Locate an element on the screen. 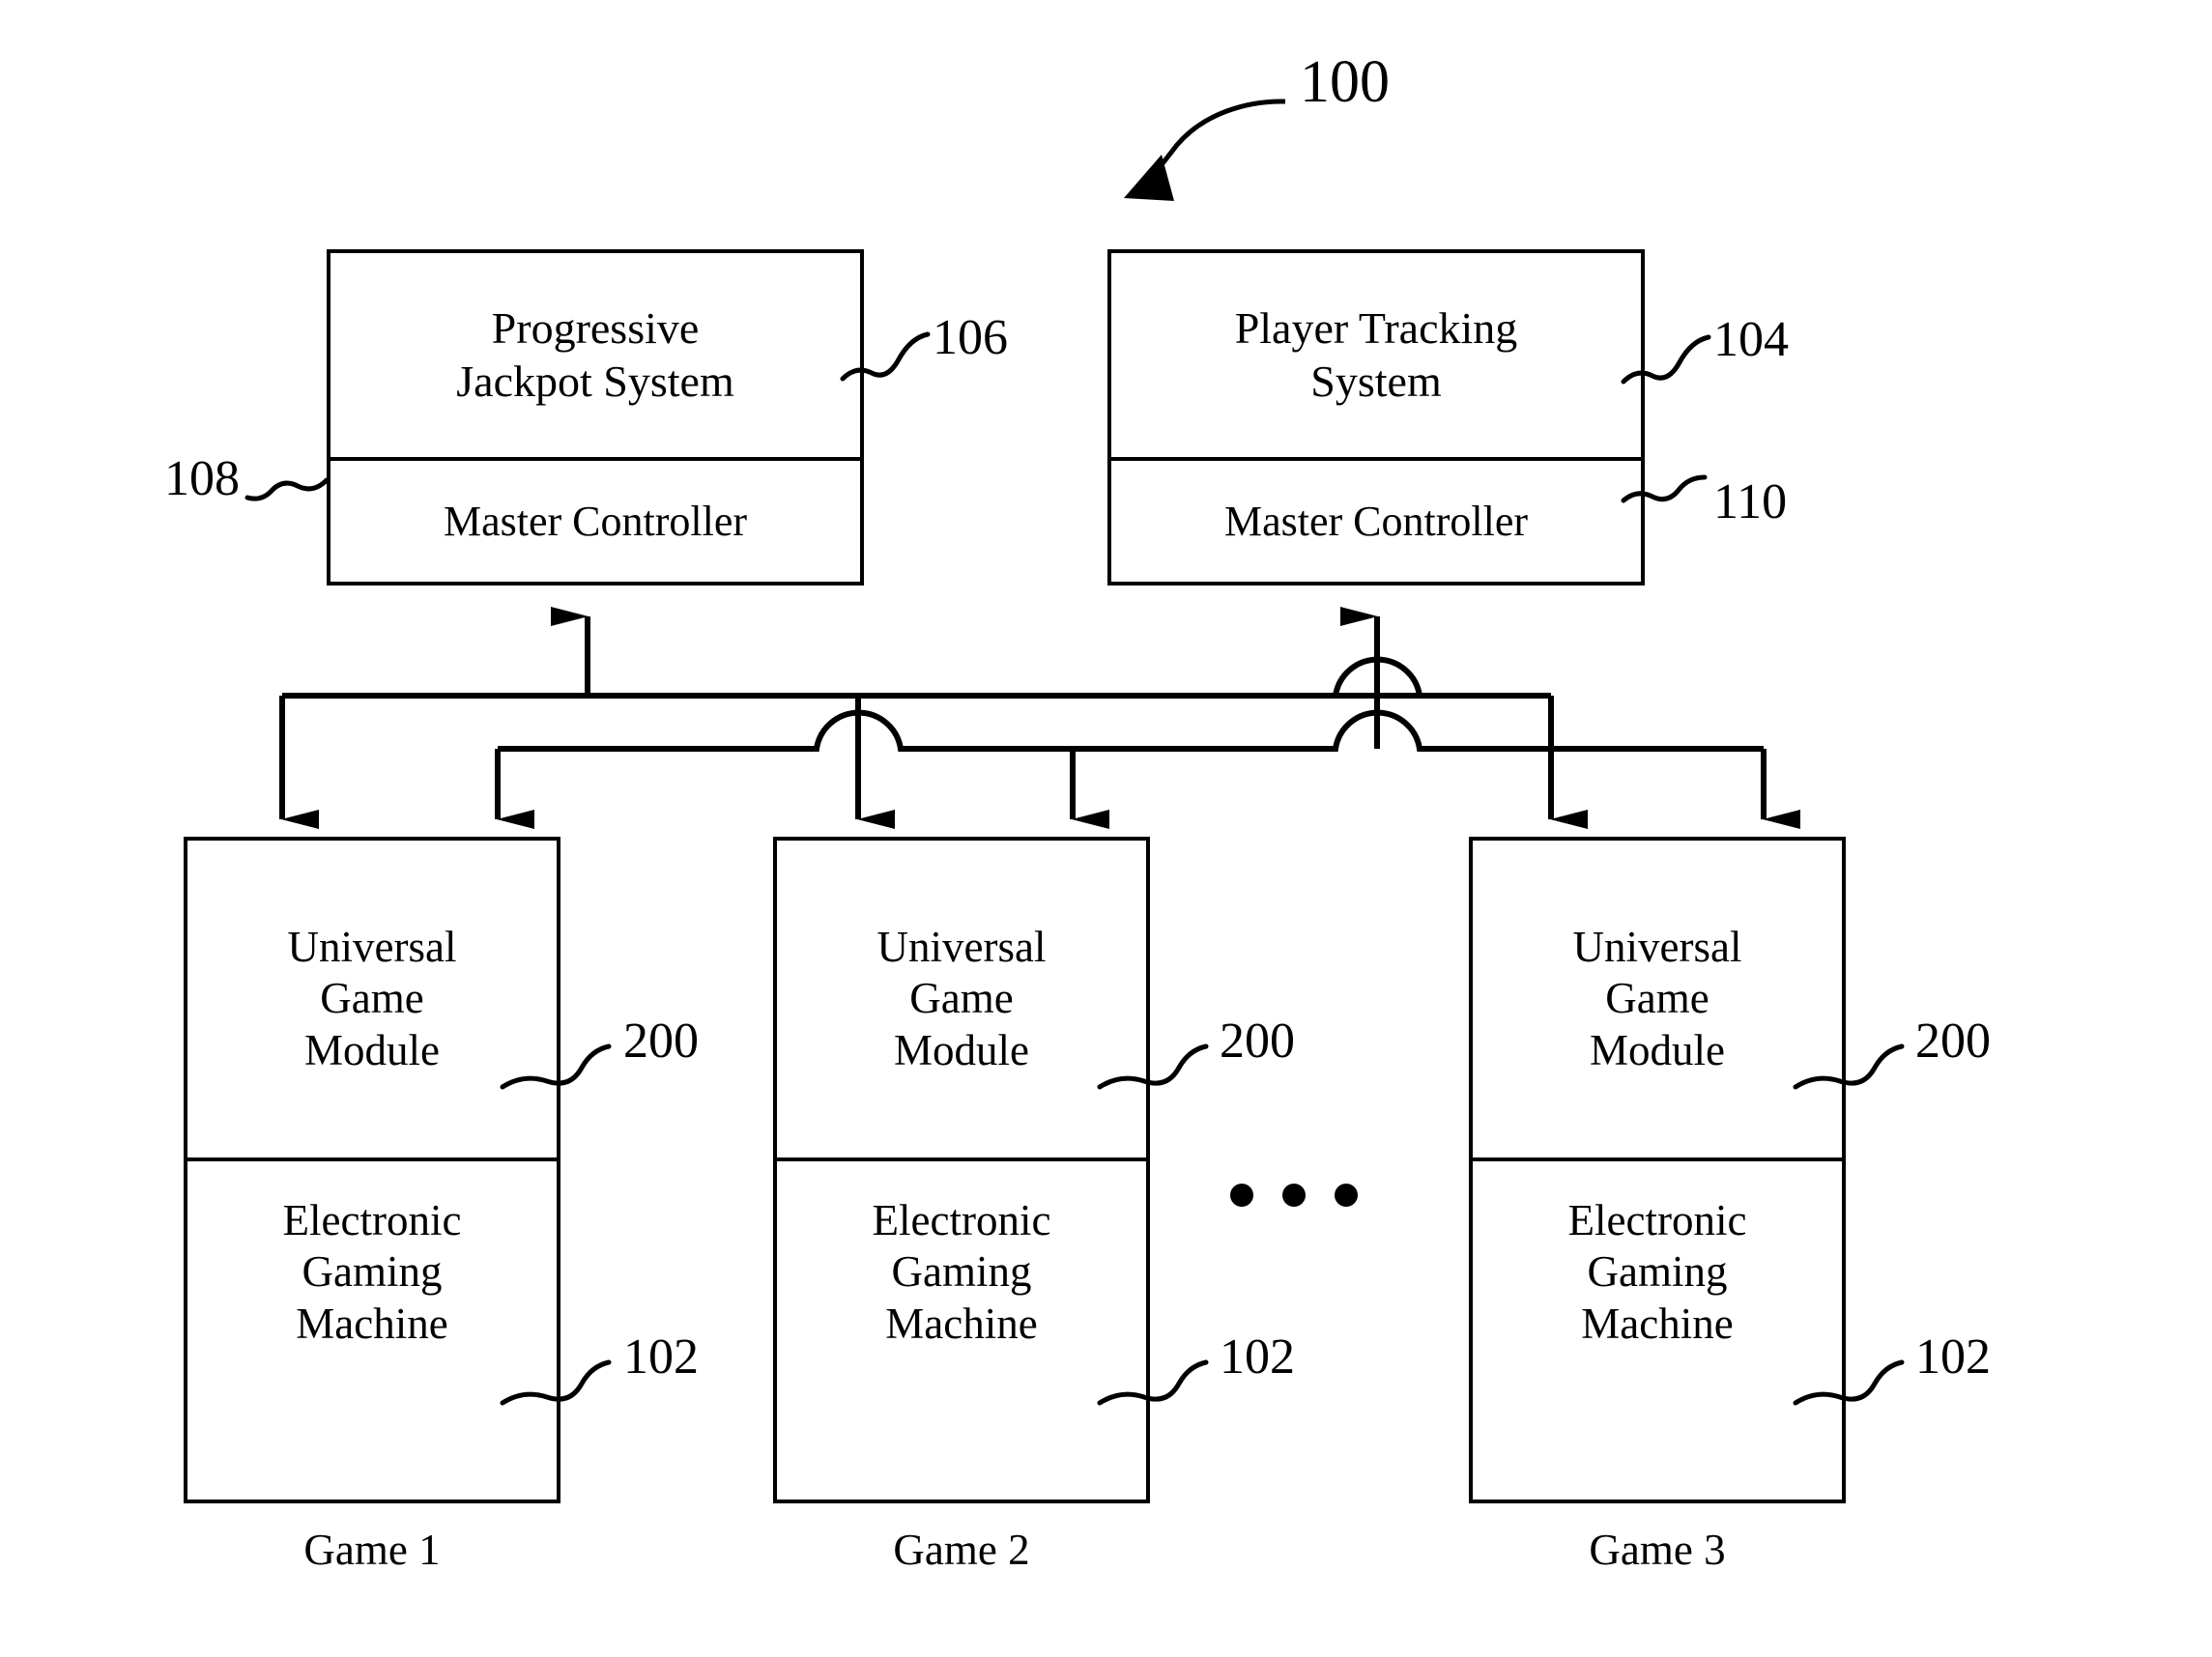  game-1-universal-game-module: Universal Game Module is located at coordinates (372, 999).